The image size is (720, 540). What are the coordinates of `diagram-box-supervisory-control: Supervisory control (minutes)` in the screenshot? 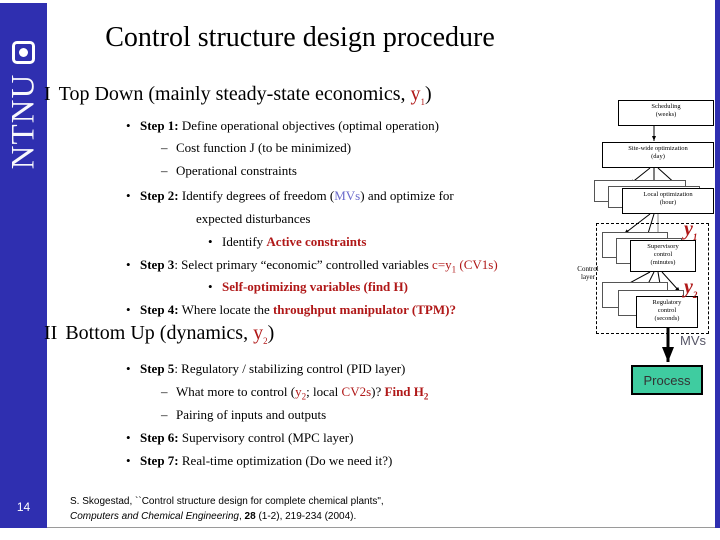 It's located at (663, 256).